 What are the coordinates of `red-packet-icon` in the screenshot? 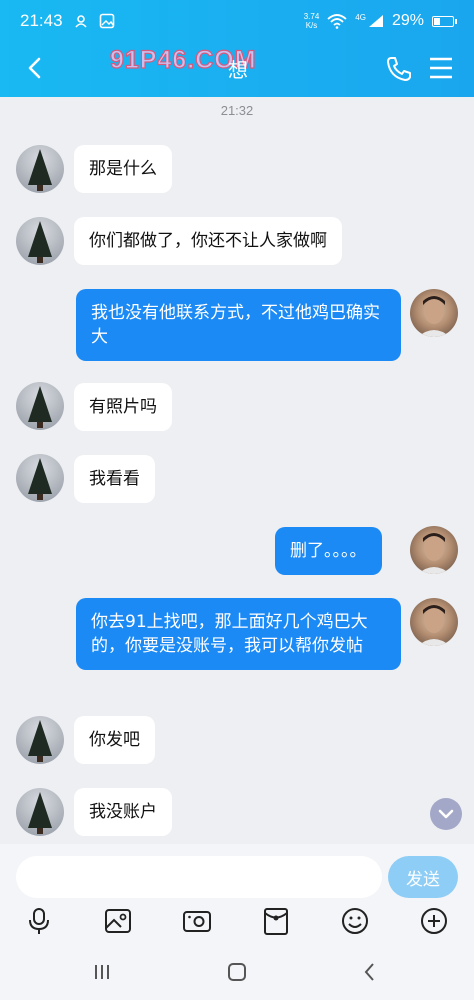 It's located at (276, 921).